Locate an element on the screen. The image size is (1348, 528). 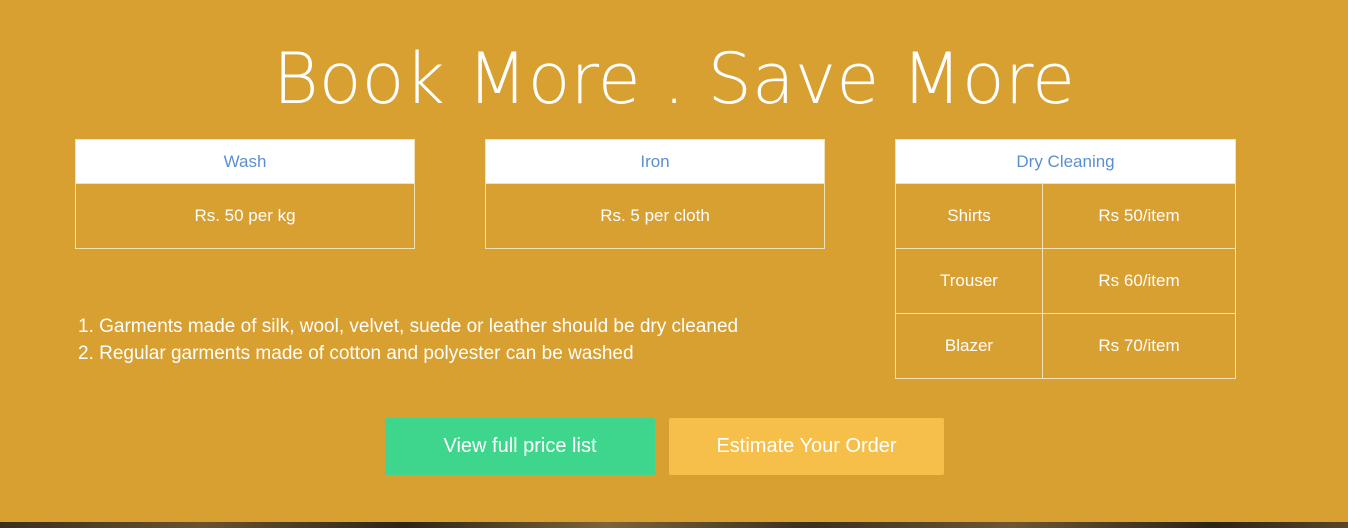
table-row: Shirts Rs 50/item is located at coordinates (1066, 216).